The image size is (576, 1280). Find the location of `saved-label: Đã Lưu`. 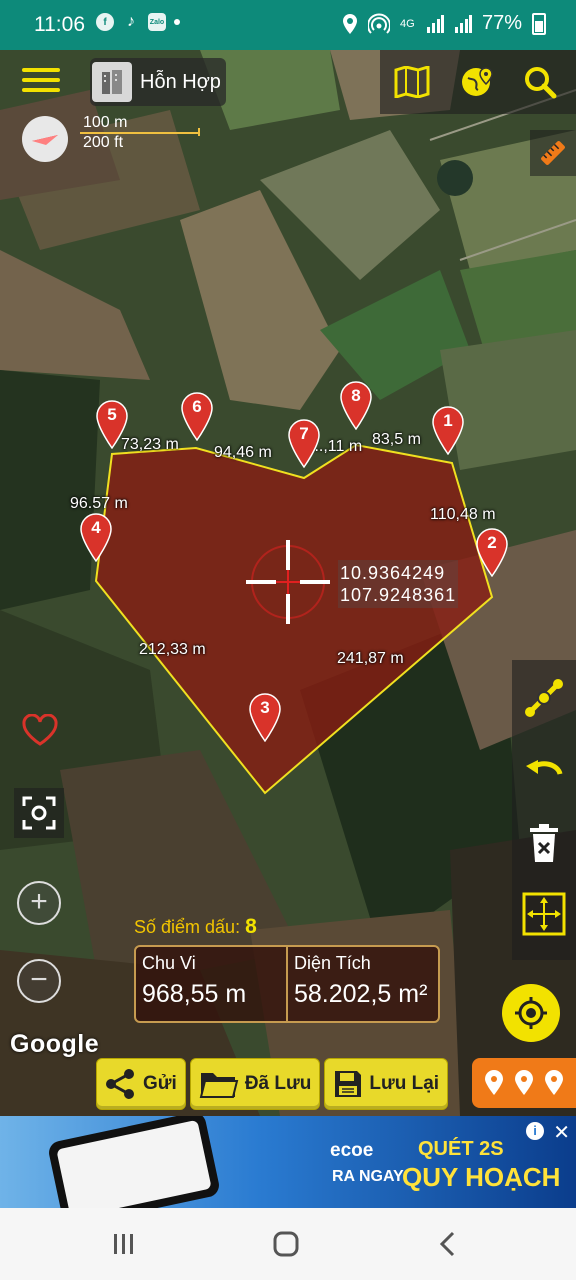

saved-label: Đã Lưu is located at coordinates (278, 1083).